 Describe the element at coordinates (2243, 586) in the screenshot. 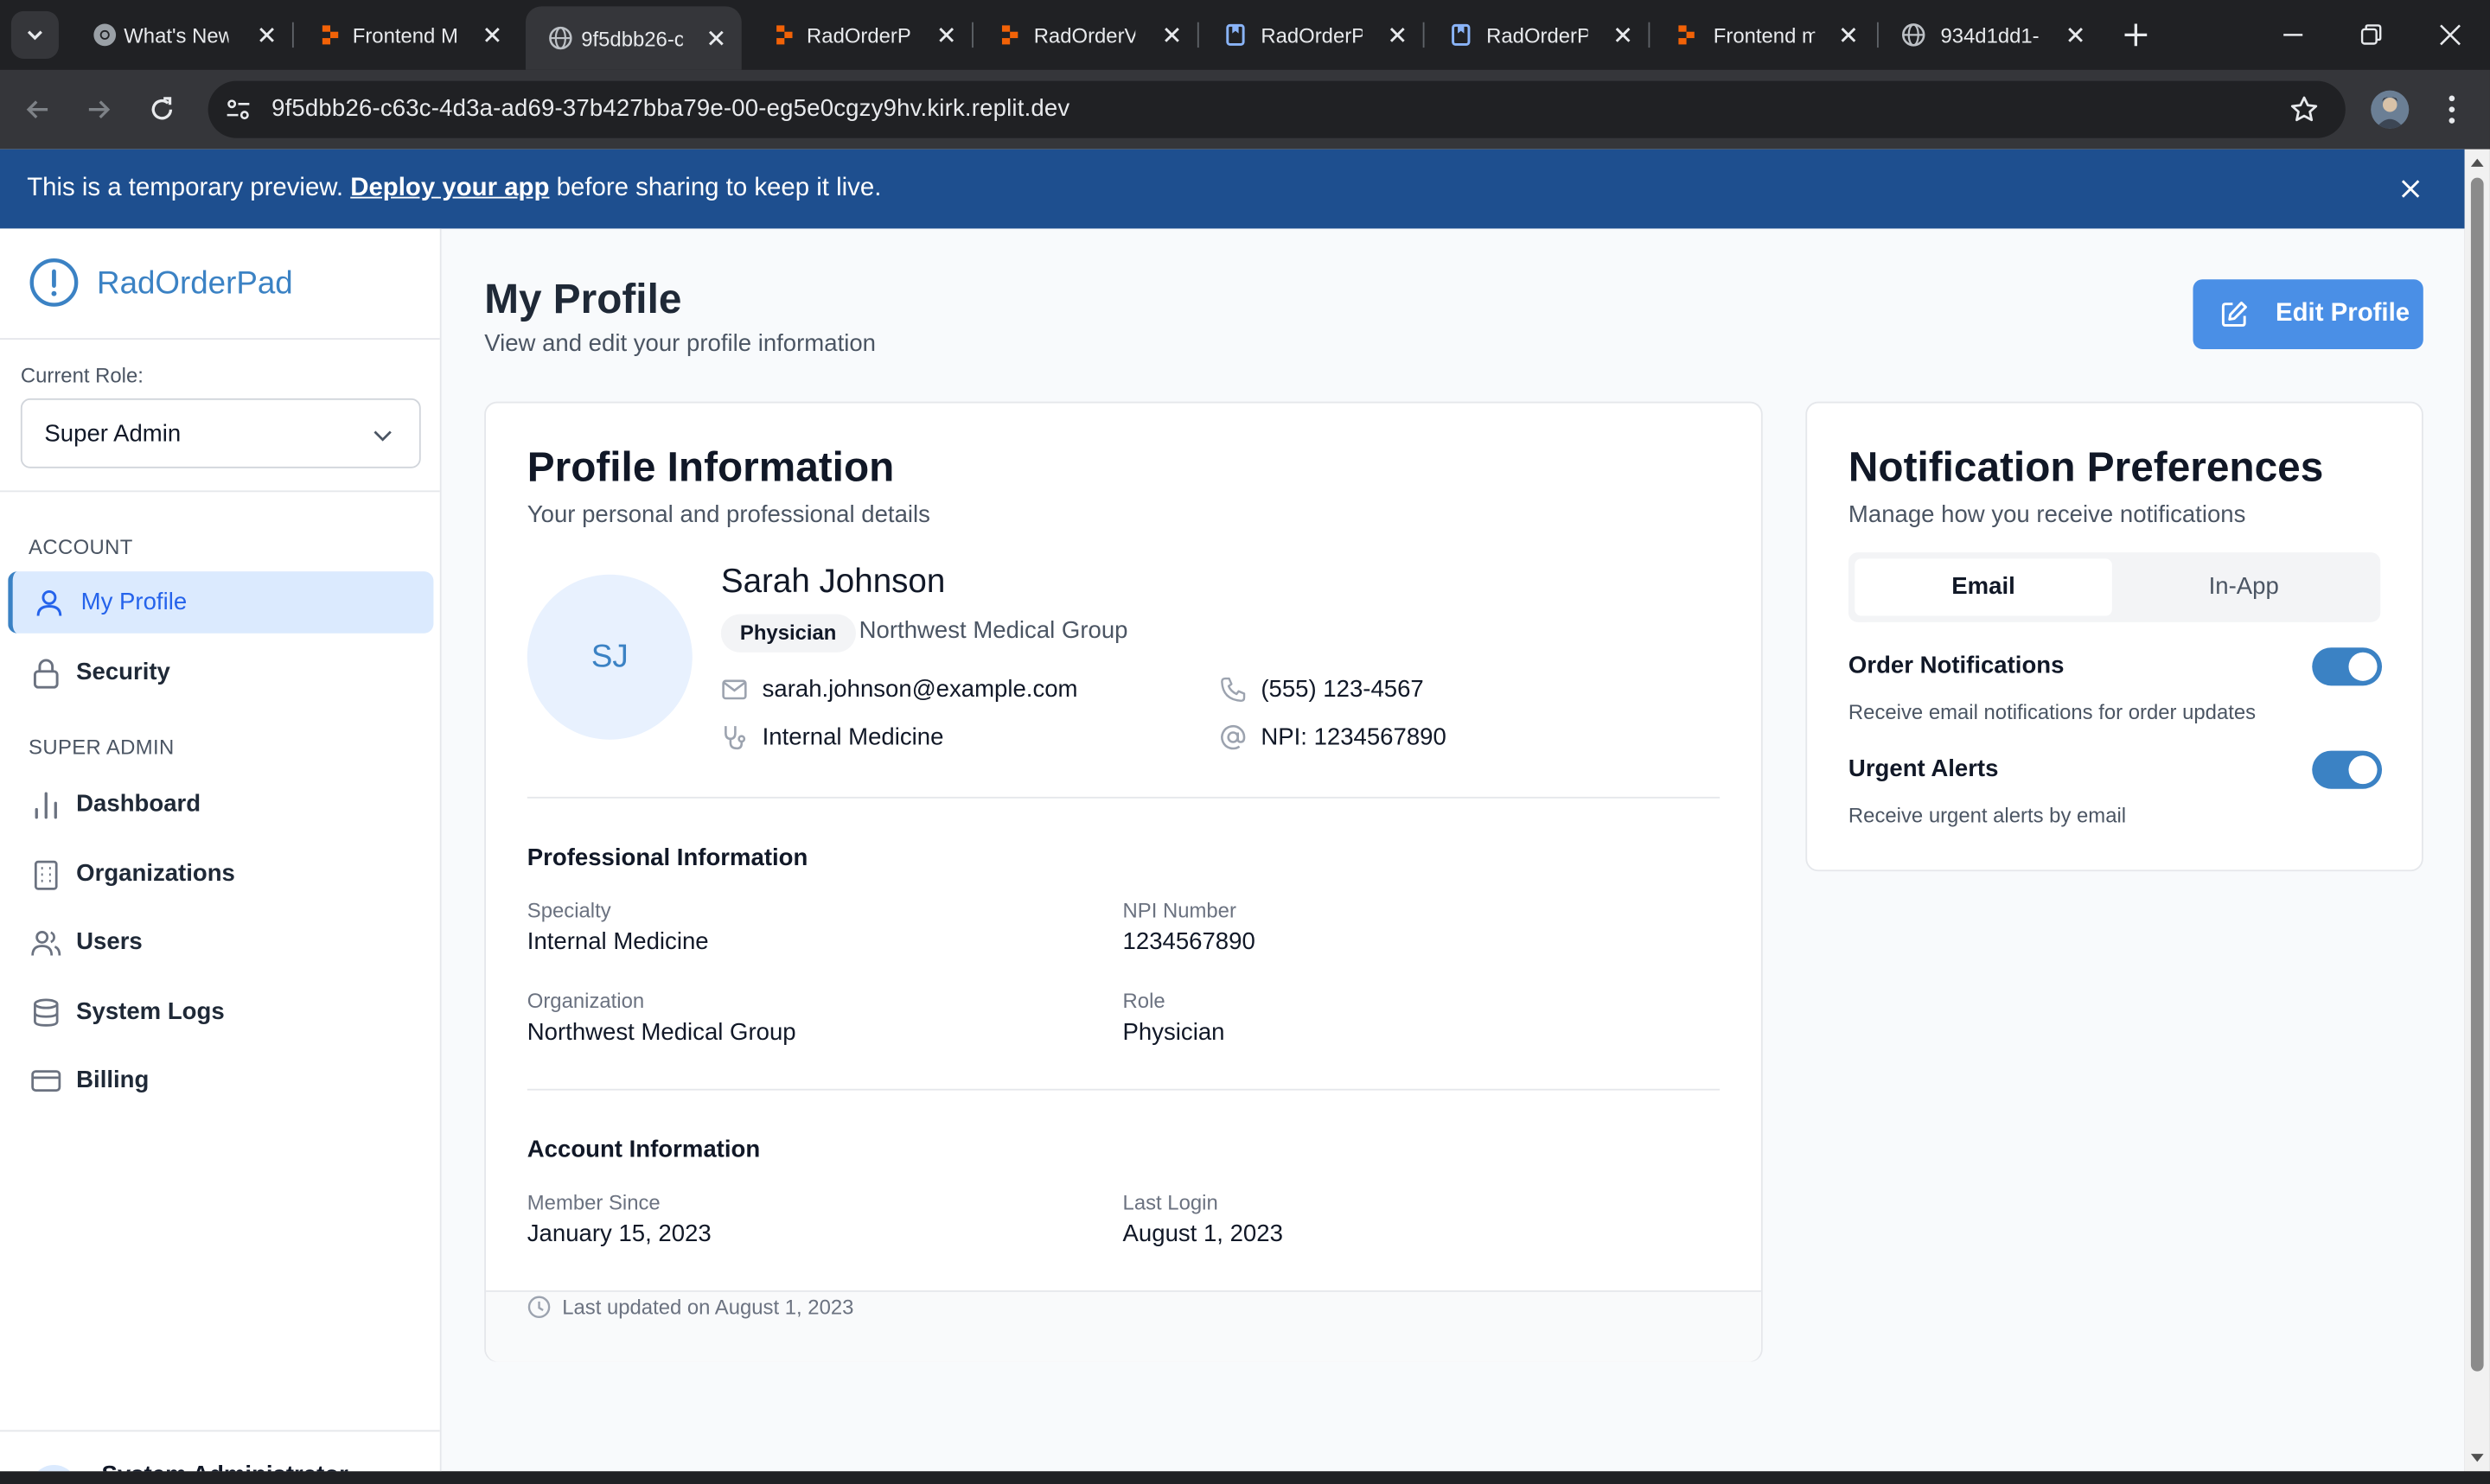

I see `tab-in-app: In-App` at that location.